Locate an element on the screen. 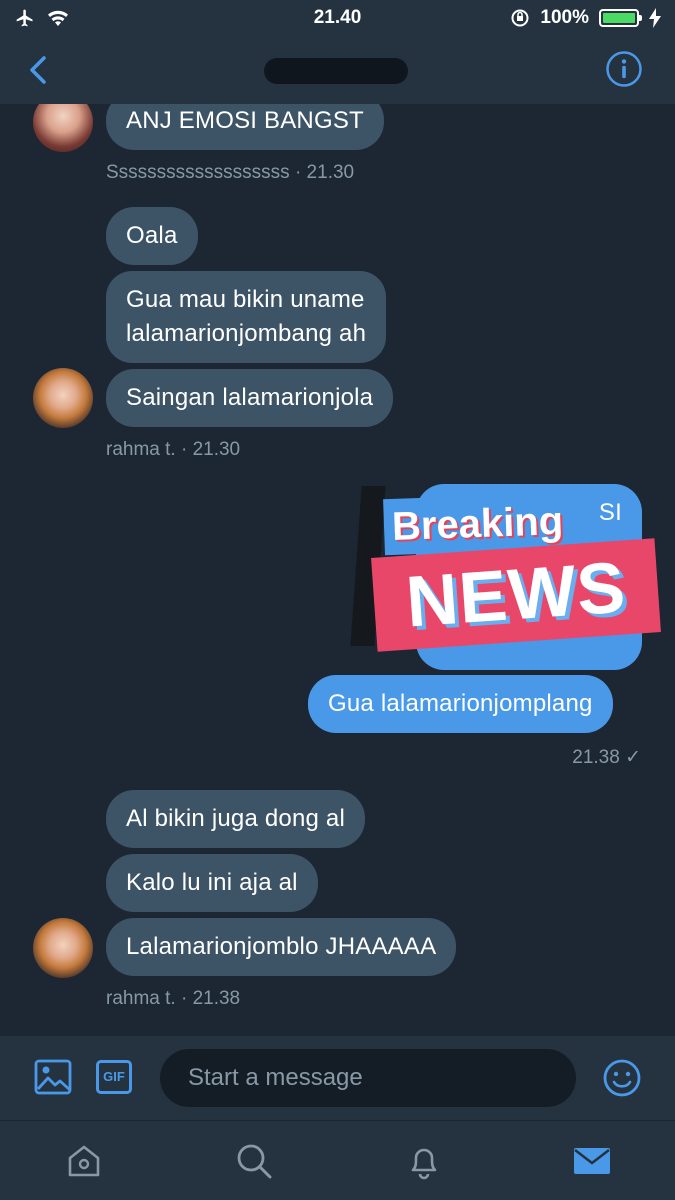 This screenshot has width=675, height=1200. info-icon is located at coordinates (624, 69).